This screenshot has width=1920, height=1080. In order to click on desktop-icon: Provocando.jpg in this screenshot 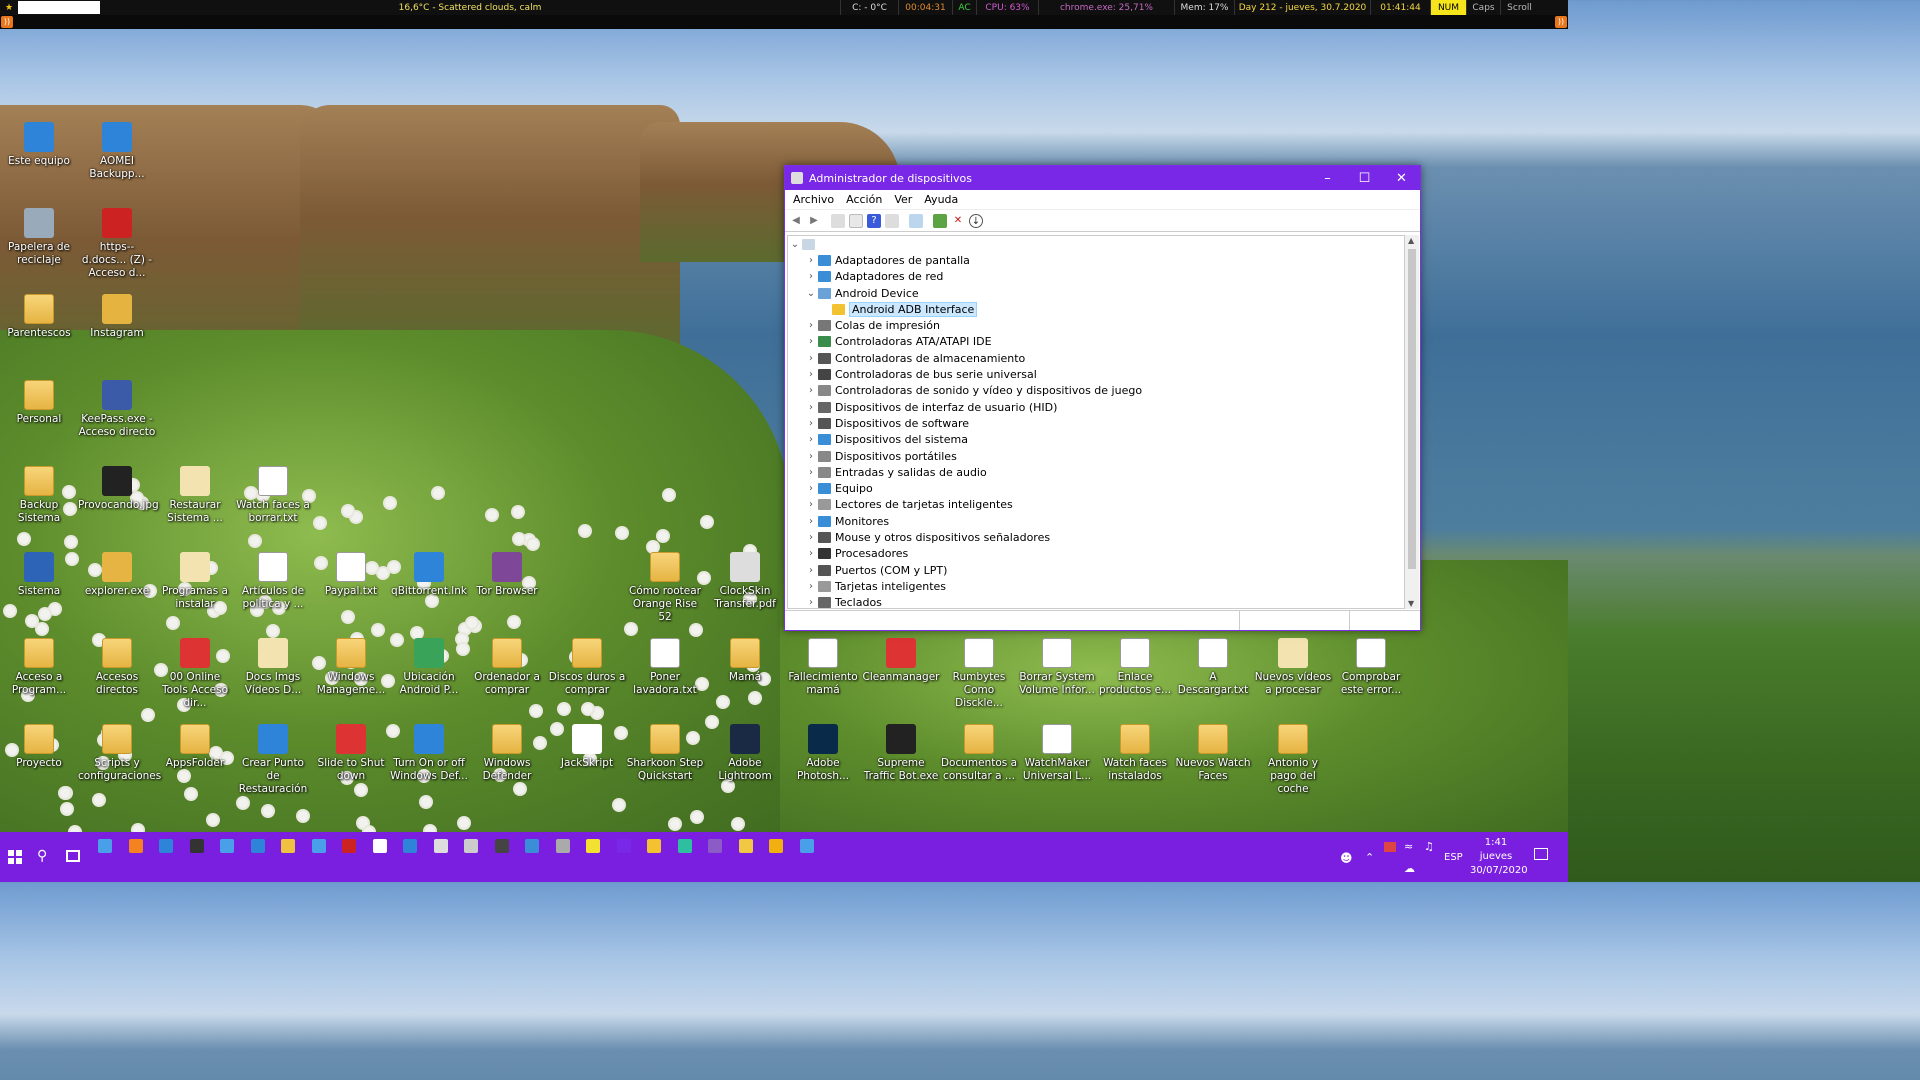, I will do `click(118, 489)`.